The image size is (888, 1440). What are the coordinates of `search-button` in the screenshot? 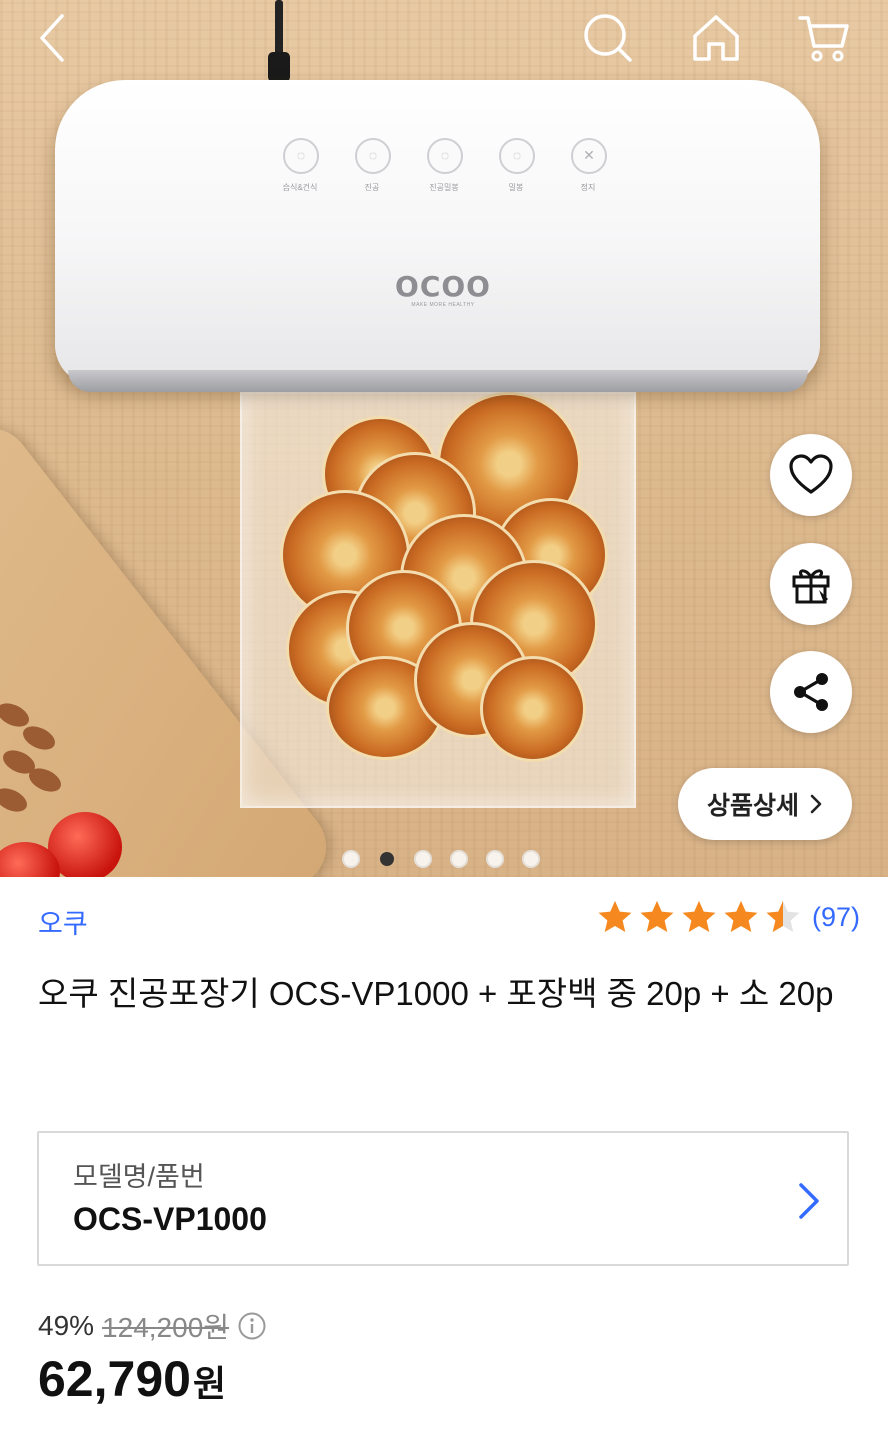 It's located at (608, 38).